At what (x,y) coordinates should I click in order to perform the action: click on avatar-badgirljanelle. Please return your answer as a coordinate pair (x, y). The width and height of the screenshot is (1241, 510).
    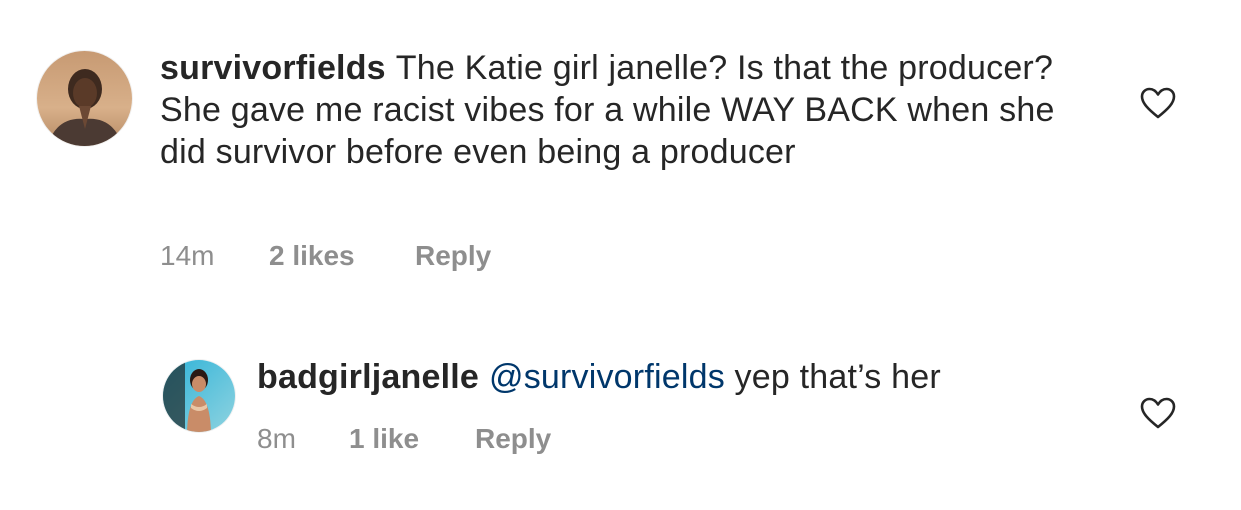
    Looking at the image, I should click on (199, 396).